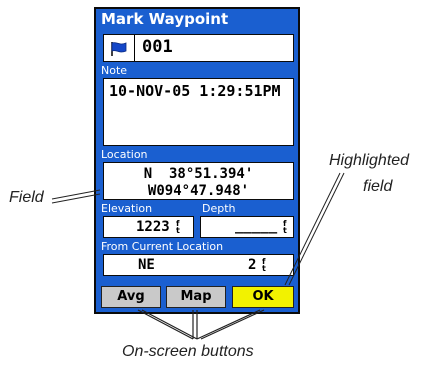  What do you see at coordinates (26, 197) in the screenshot?
I see `field-callout: Field` at bounding box center [26, 197].